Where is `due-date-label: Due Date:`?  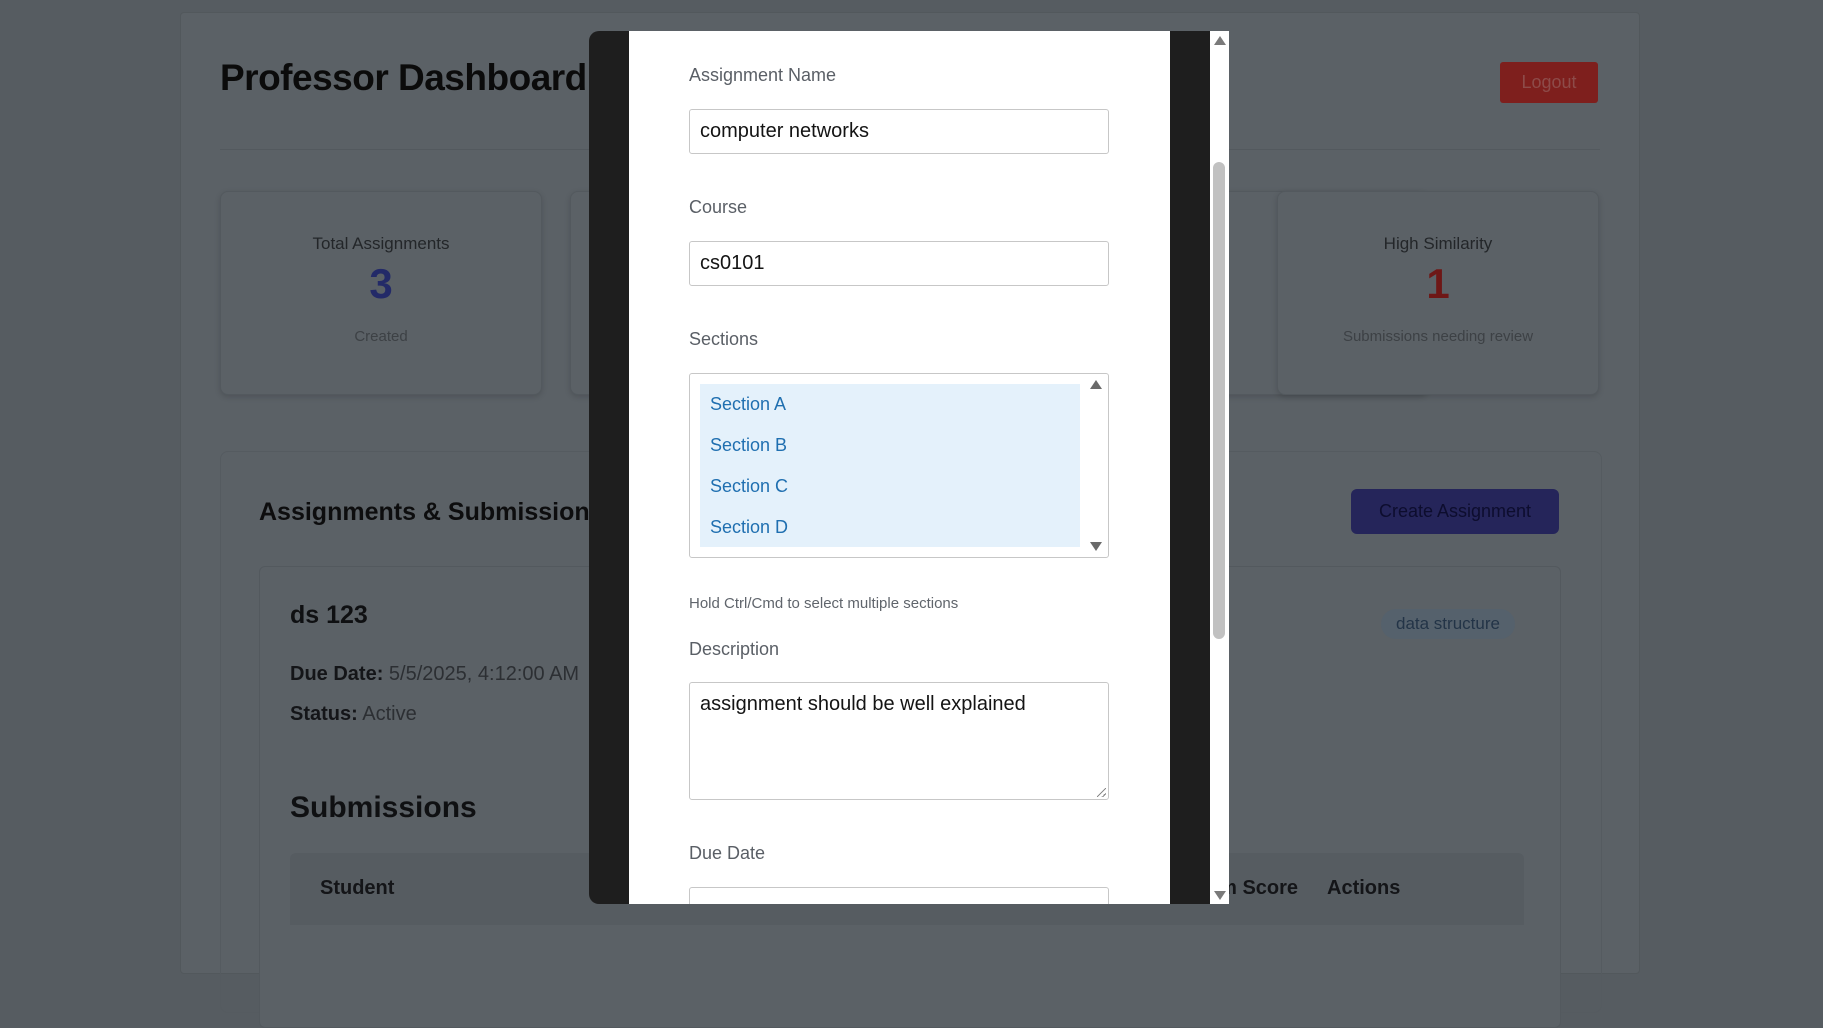
due-date-label: Due Date: is located at coordinates (337, 674).